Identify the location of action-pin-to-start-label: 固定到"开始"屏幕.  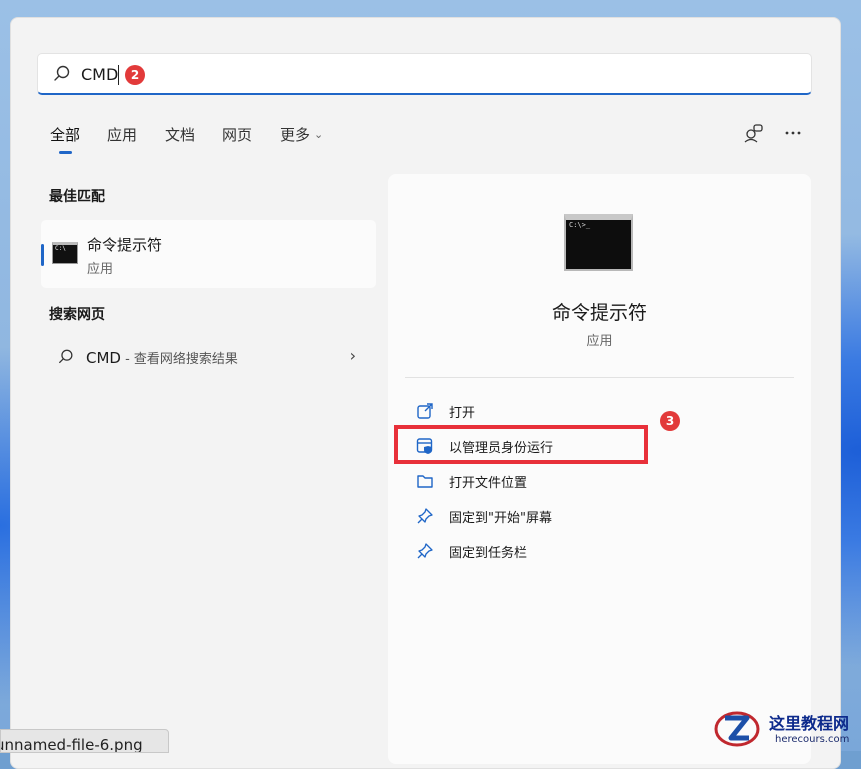
(500, 518).